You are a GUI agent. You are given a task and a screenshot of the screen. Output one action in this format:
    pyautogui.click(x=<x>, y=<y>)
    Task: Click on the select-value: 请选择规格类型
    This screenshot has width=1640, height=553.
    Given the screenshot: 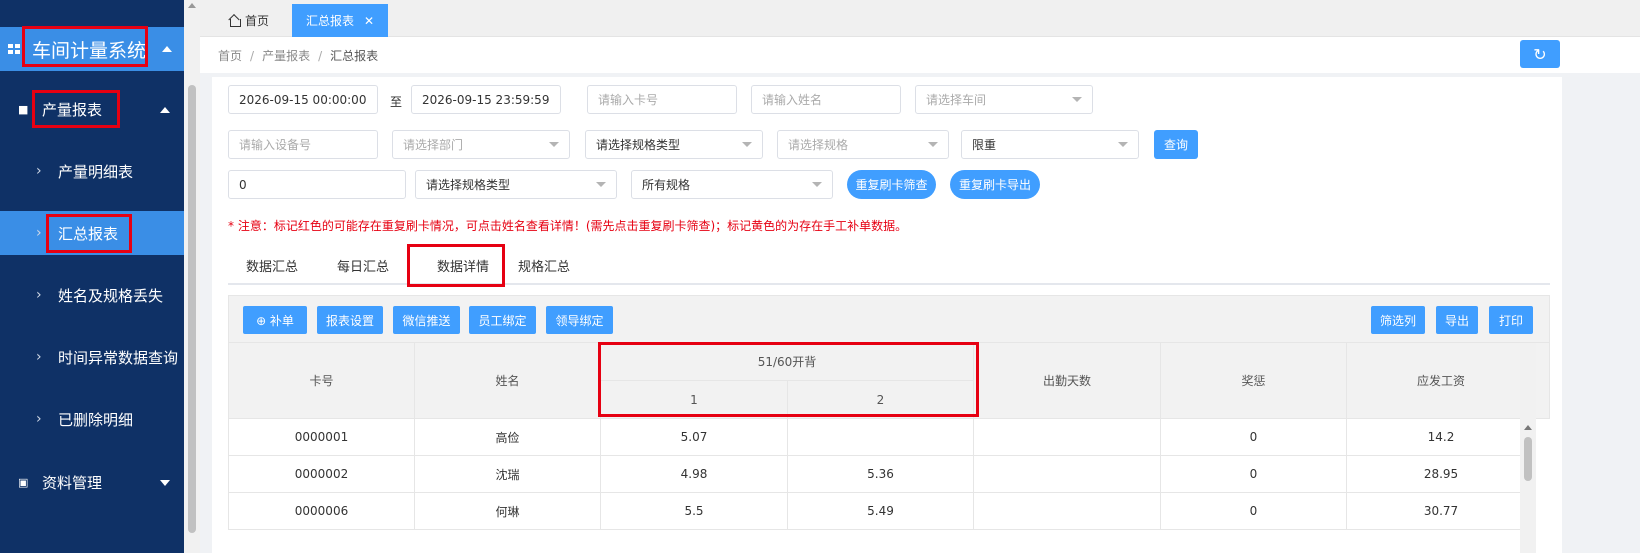 What is the action you would take?
    pyautogui.click(x=638, y=145)
    